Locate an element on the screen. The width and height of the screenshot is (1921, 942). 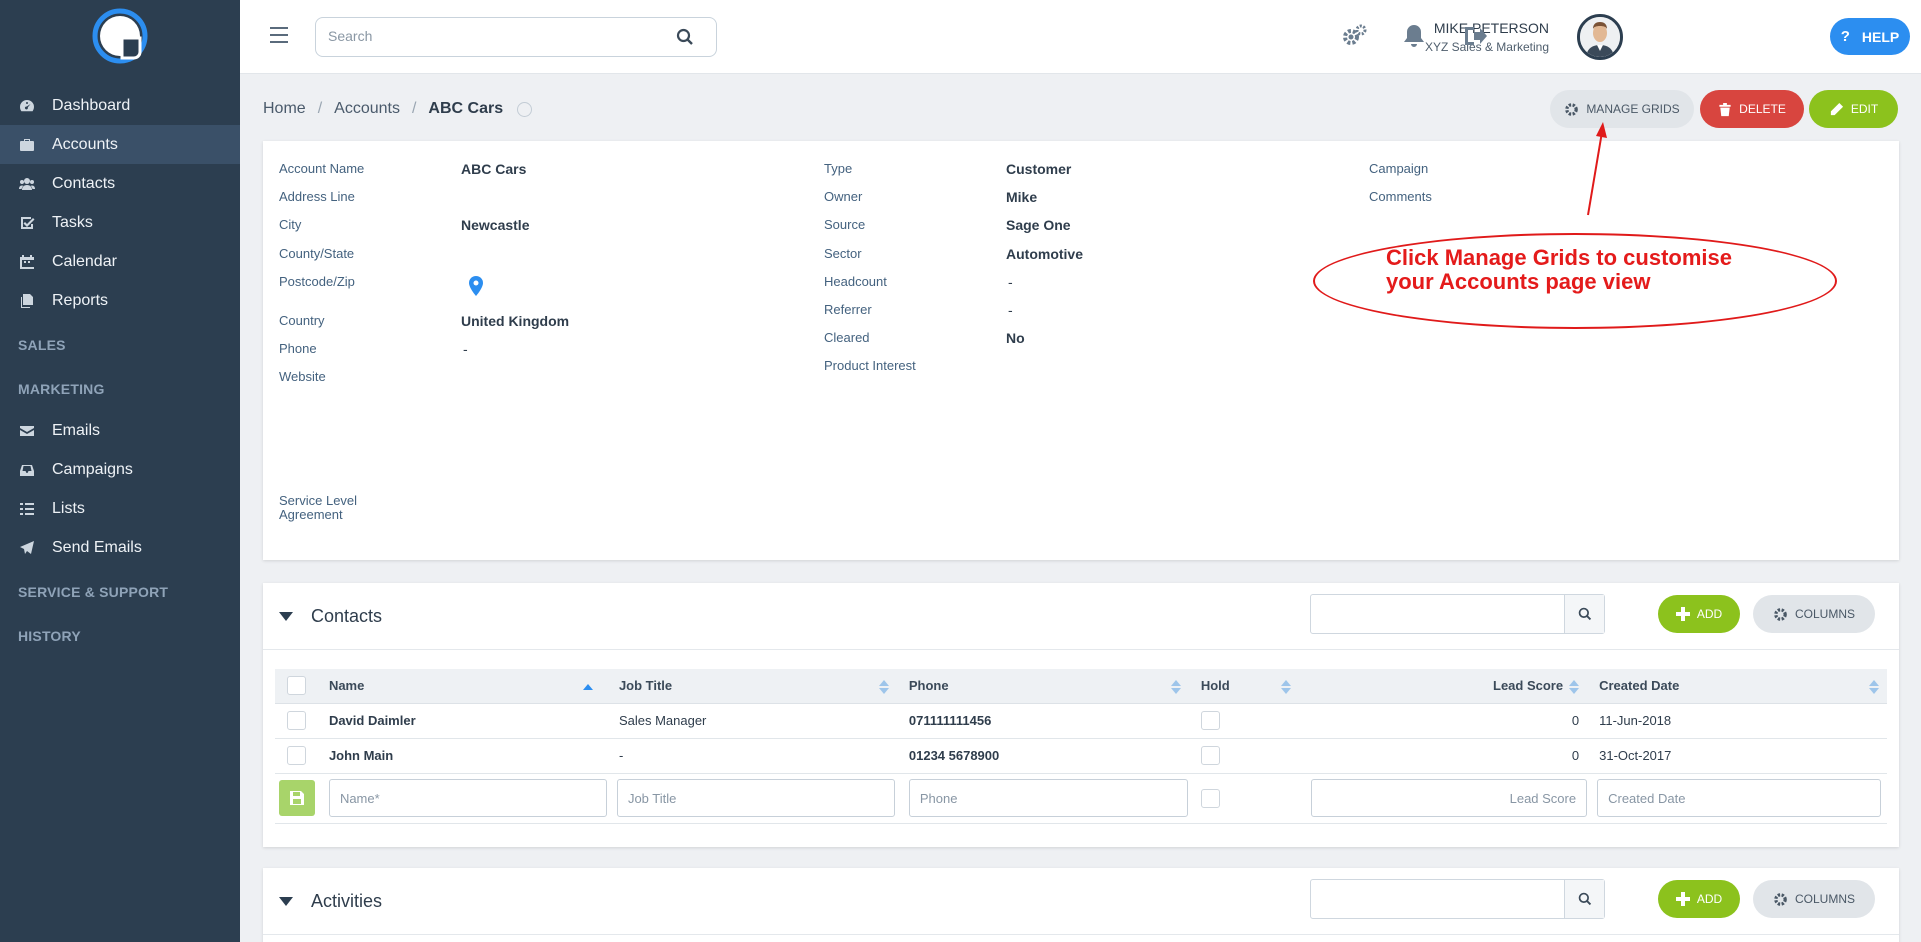
cell-name: David Daimler is located at coordinates (461, 721).